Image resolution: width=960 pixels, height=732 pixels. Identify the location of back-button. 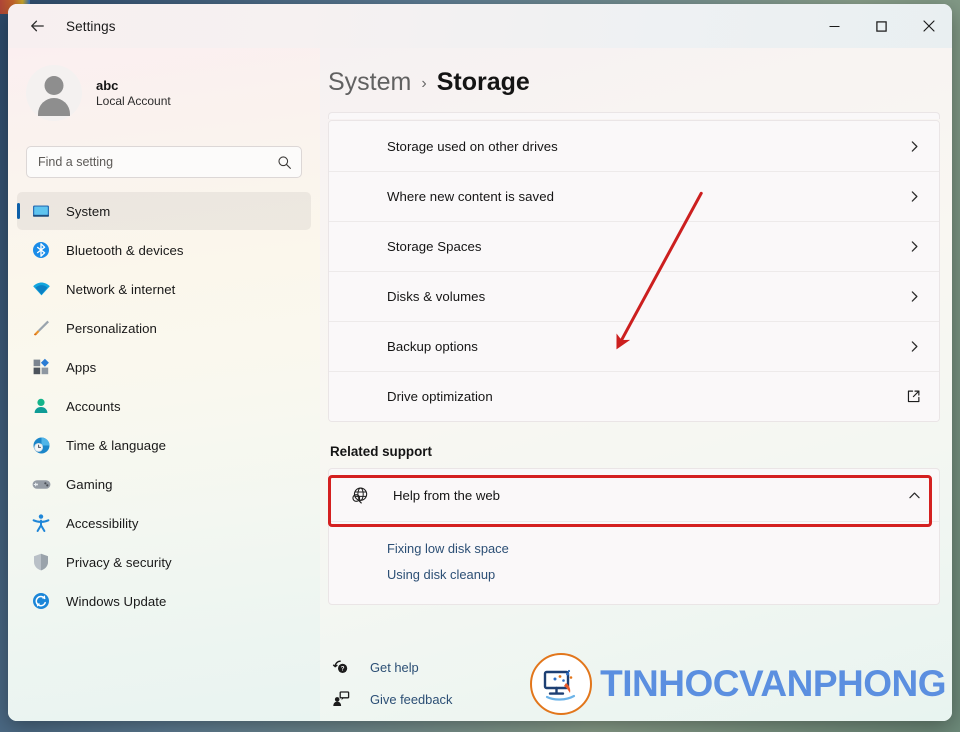
(37, 26).